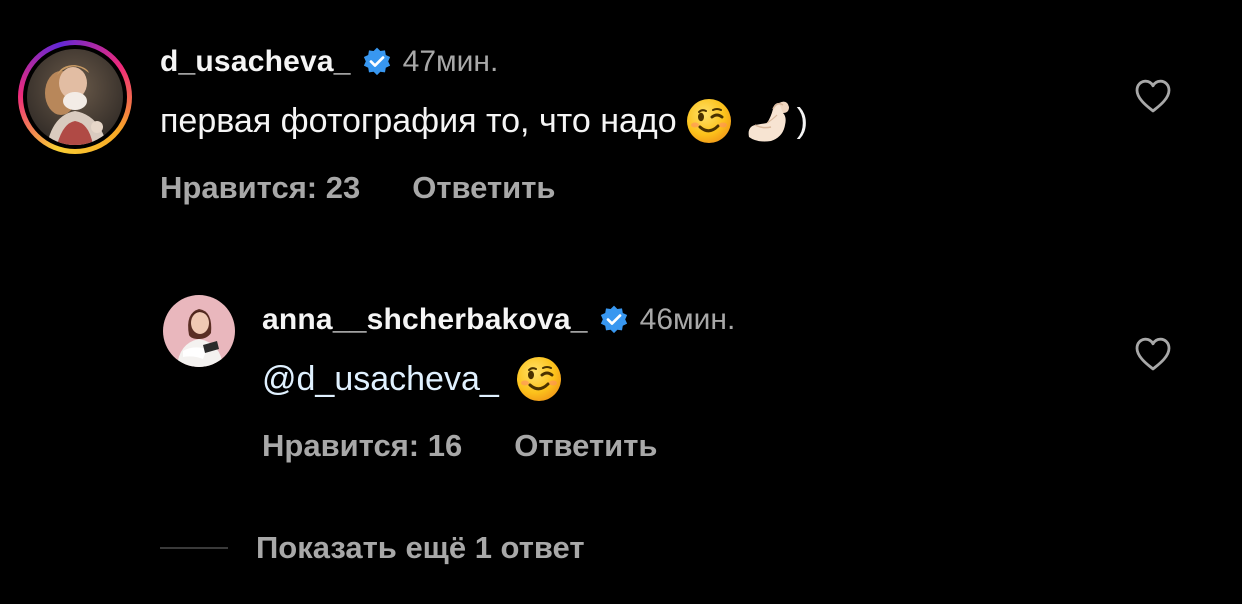  What do you see at coordinates (802, 120) in the screenshot?
I see `comment-text-tail: )` at bounding box center [802, 120].